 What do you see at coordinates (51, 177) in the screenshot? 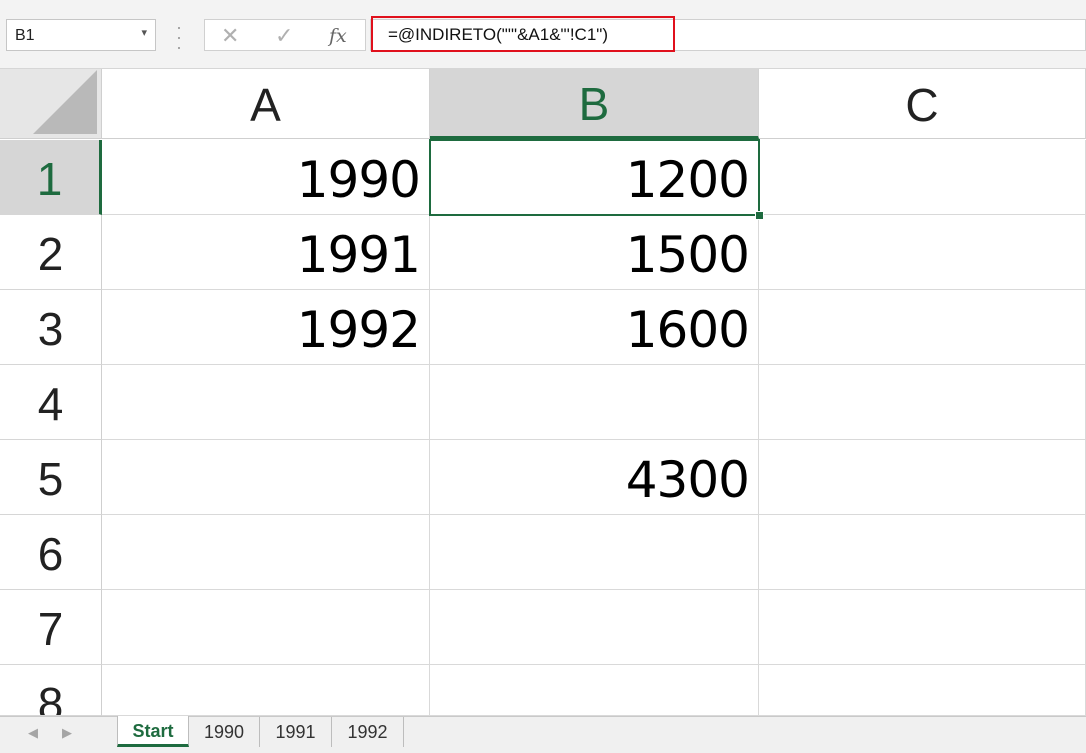
I see `row-header-1: 1` at bounding box center [51, 177].